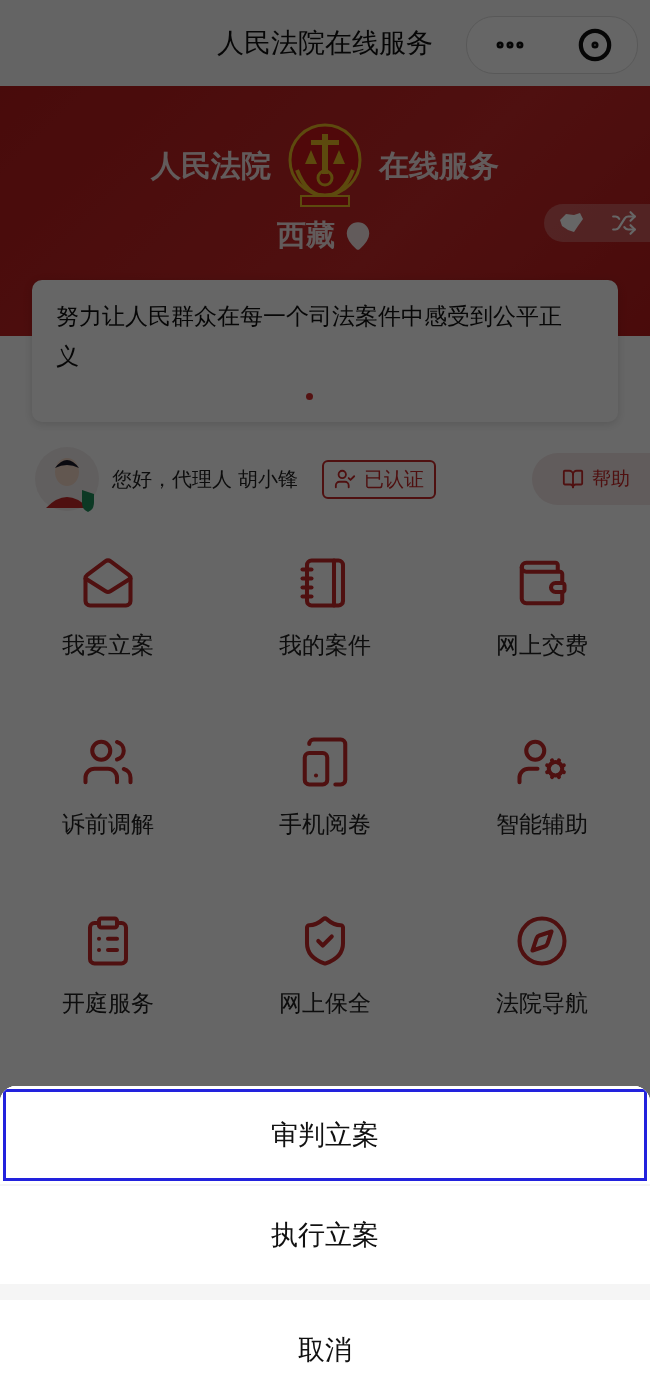 The width and height of the screenshot is (650, 1400). I want to click on header-title: 在线服务, so click(439, 165).